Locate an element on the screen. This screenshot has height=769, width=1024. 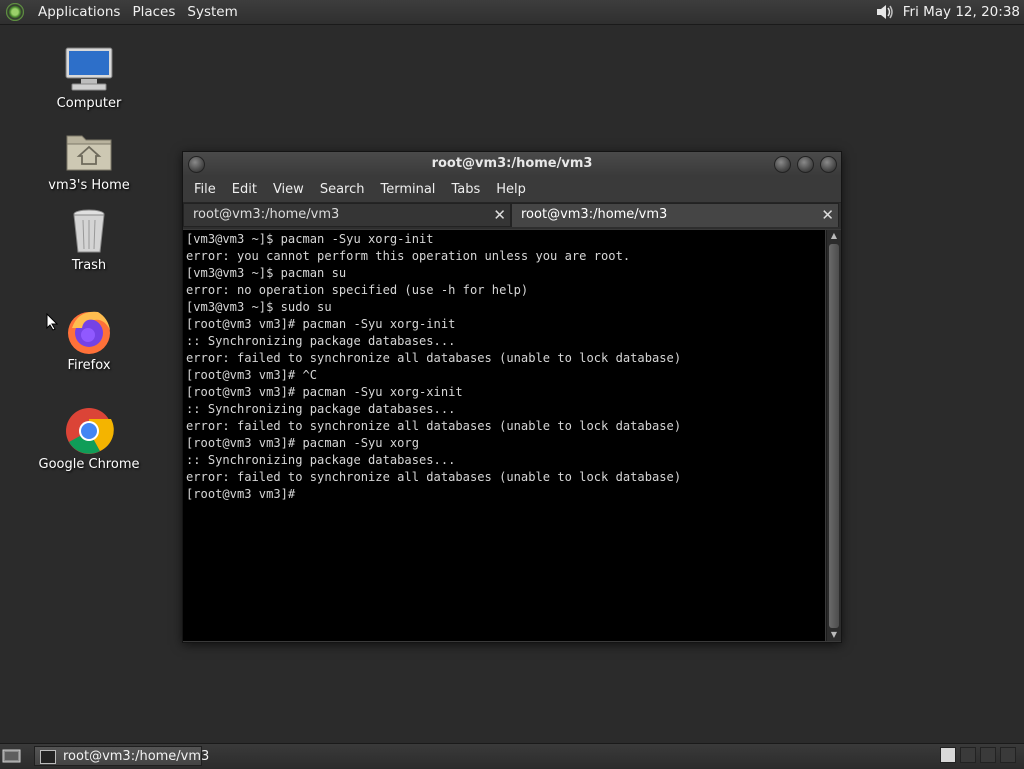
desktop-icon-home: vm3's Home is located at coordinates (89, 161).